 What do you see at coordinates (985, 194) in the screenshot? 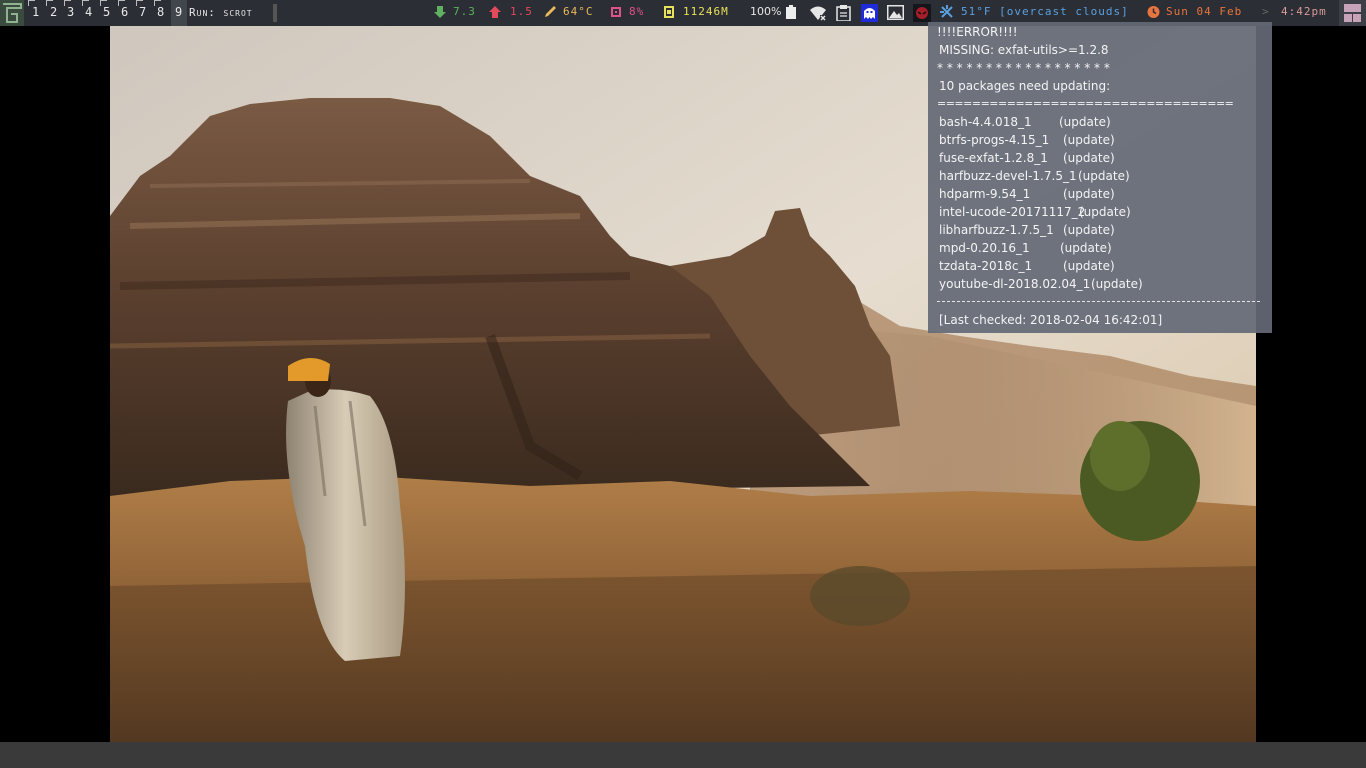
I see `package-name: hdparm-9.54_1` at bounding box center [985, 194].